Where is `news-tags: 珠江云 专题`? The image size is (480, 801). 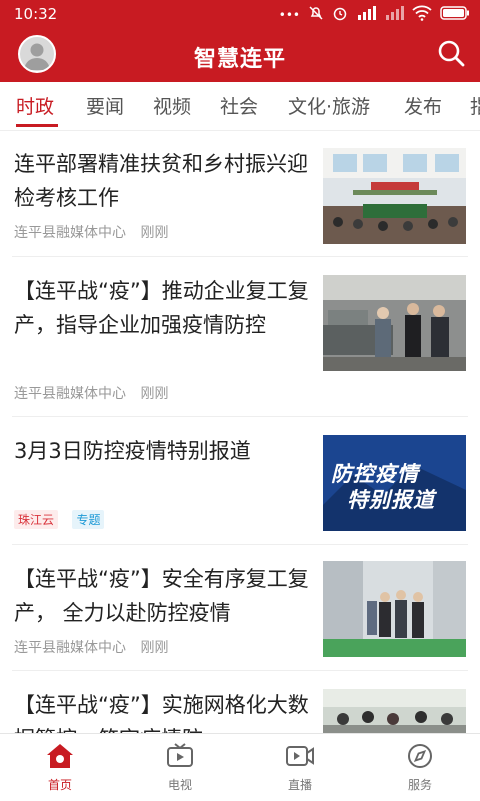
news-tags: 珠江云 专题 is located at coordinates (64, 519).